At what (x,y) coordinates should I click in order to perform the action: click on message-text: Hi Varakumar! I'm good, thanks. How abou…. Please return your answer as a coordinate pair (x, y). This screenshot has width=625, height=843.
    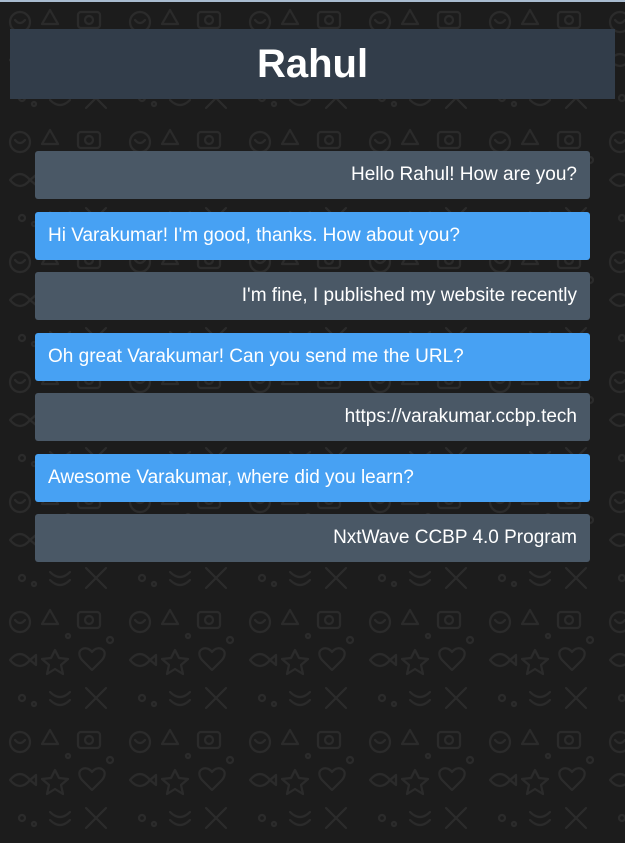
    Looking at the image, I should click on (254, 235).